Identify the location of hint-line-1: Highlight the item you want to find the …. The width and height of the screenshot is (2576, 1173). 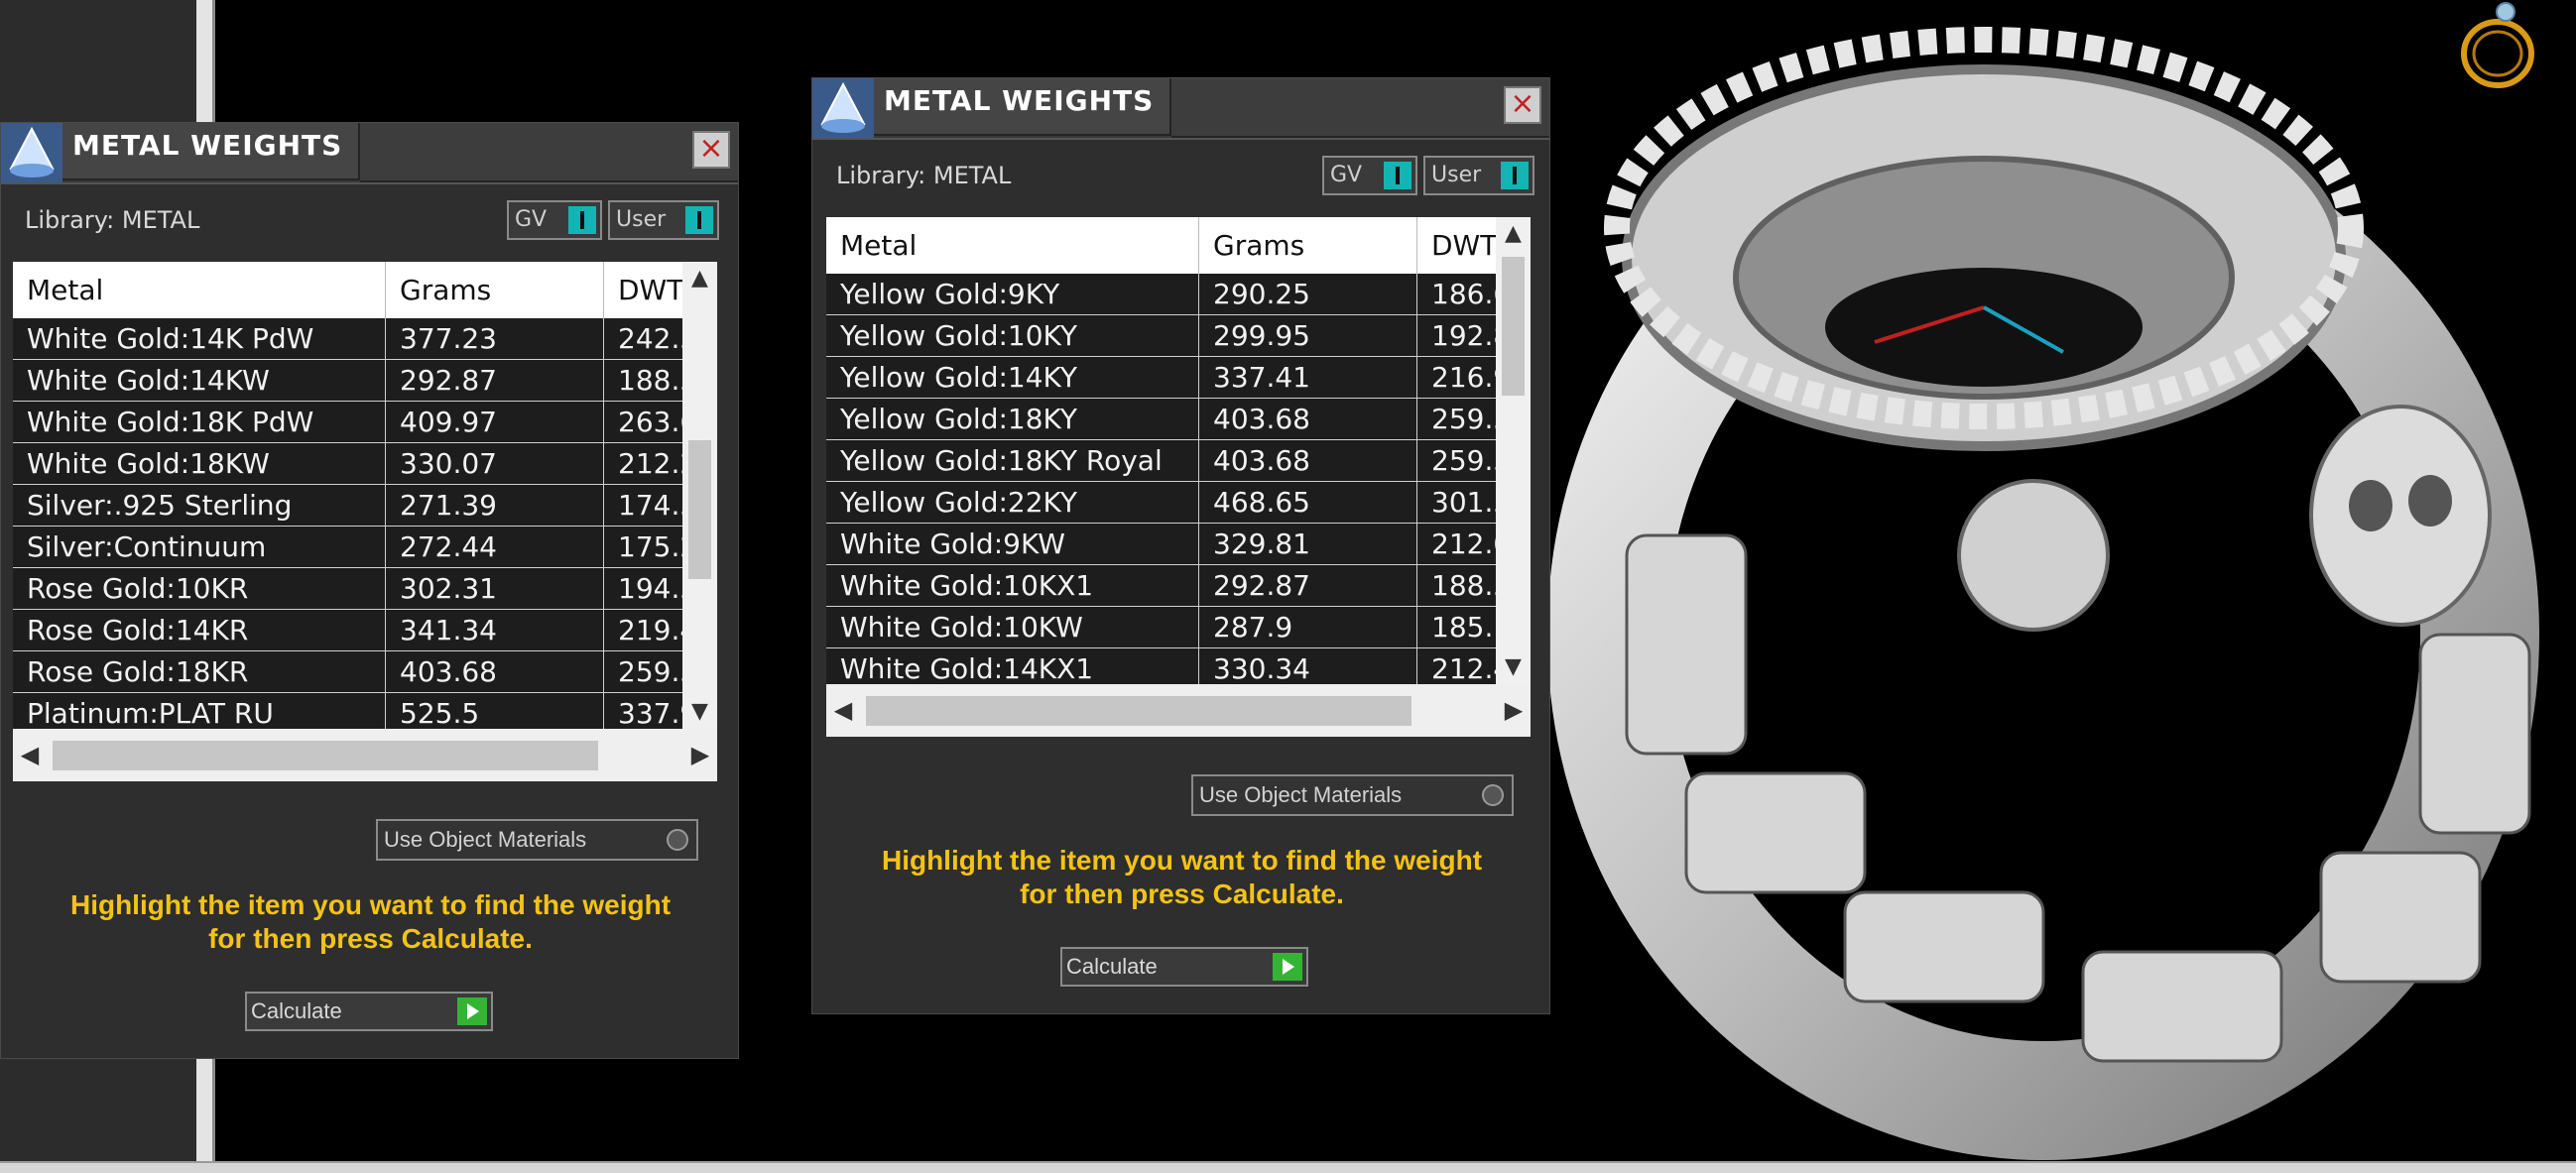
(370, 904).